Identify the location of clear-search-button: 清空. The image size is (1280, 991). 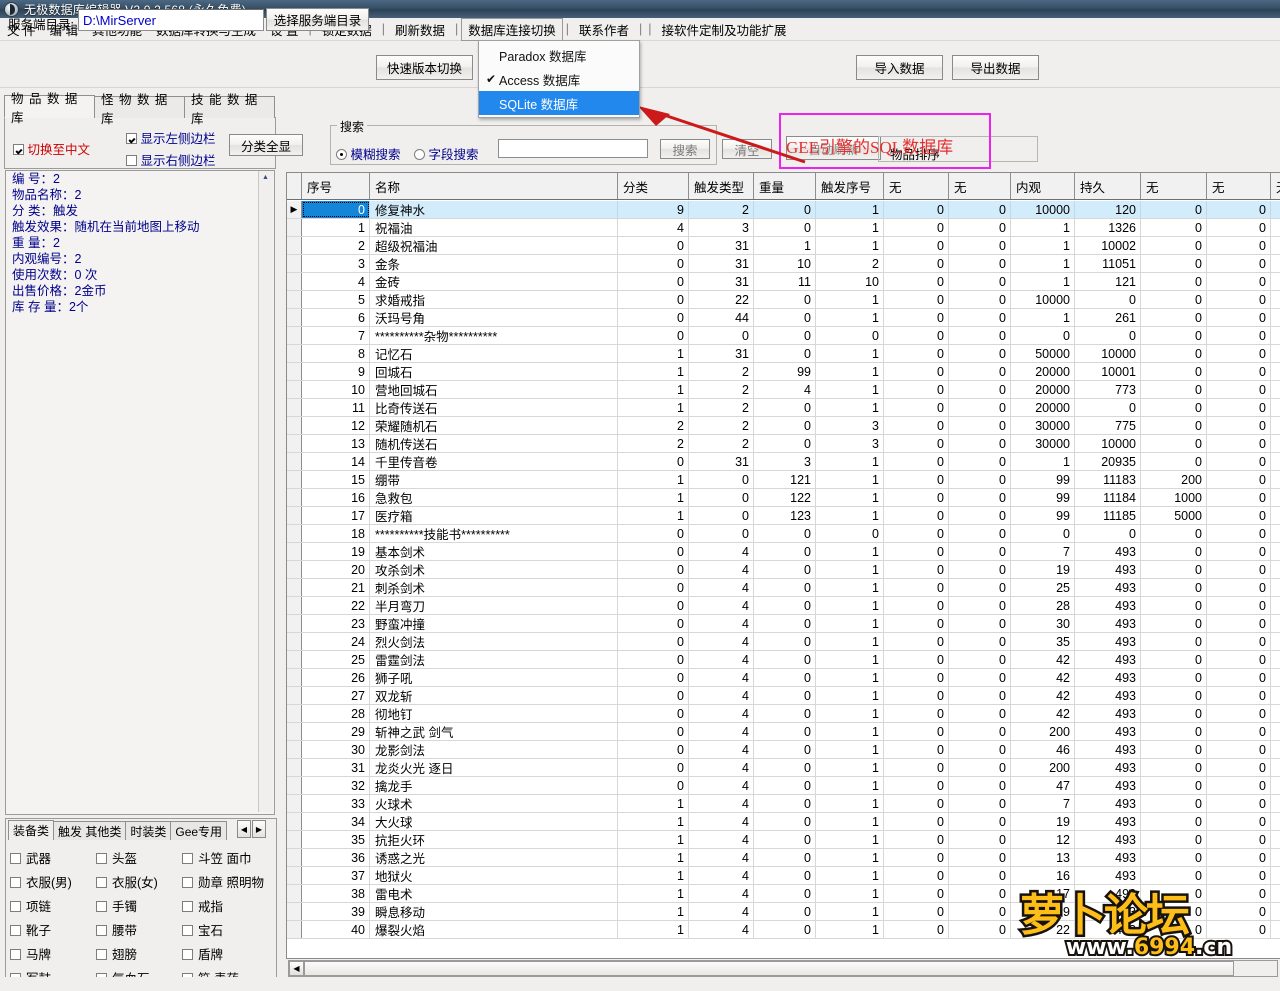
(747, 149).